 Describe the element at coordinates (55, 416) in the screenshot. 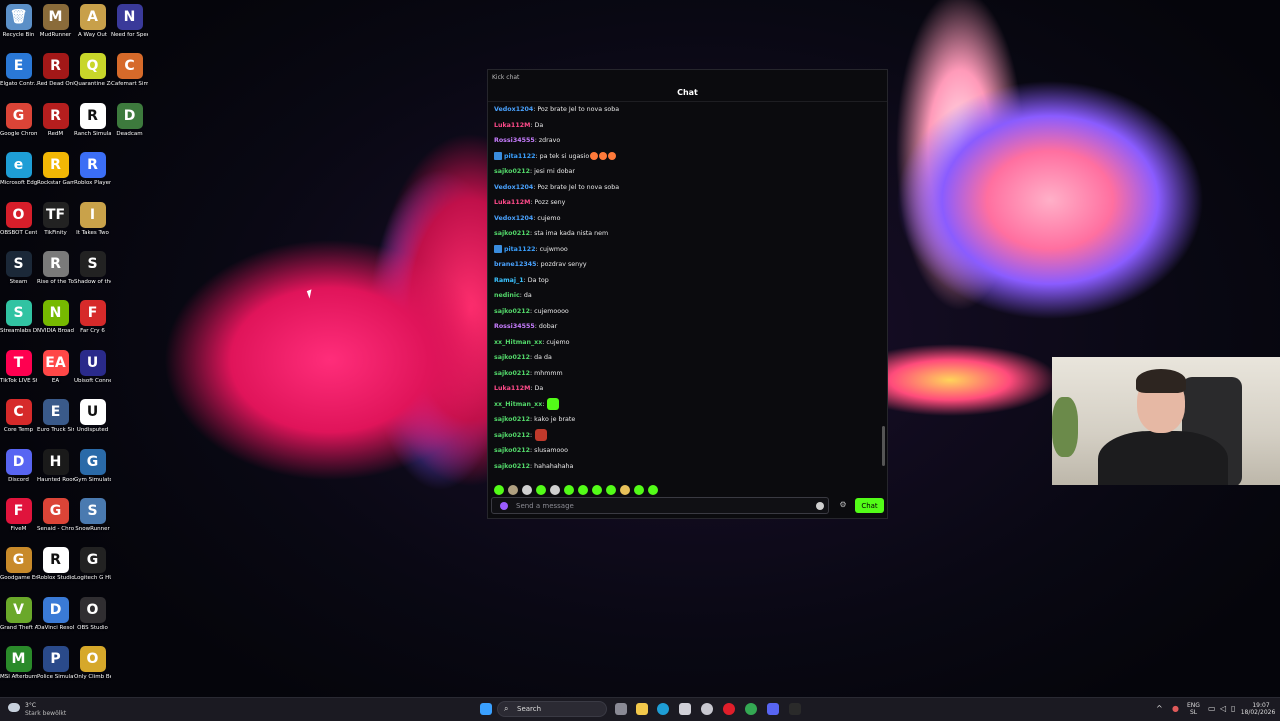

I see `desktop-icon: EEuro Truck Simulator 2` at that location.